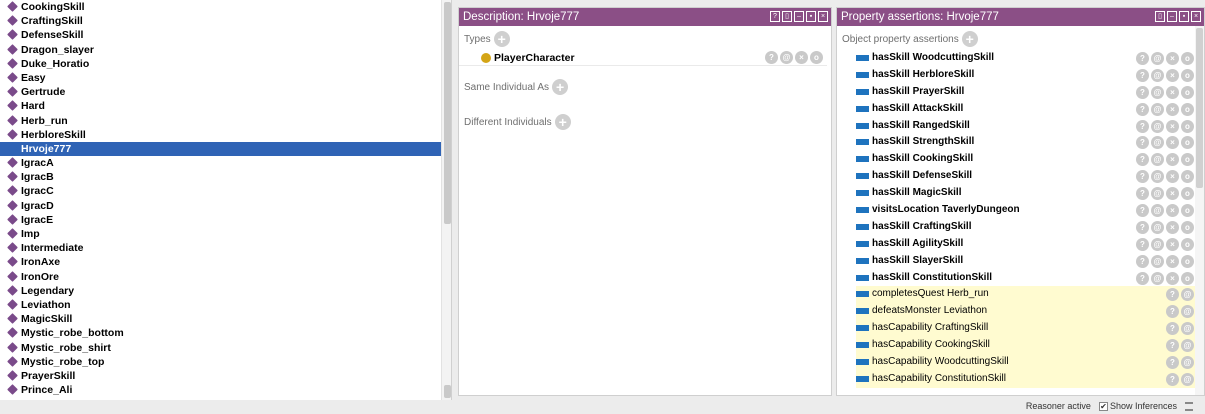 The image size is (1205, 414). What do you see at coordinates (1026, 75) in the screenshot?
I see `property-assertion-row: hasSkill HerbloreSkill? @ × o` at bounding box center [1026, 75].